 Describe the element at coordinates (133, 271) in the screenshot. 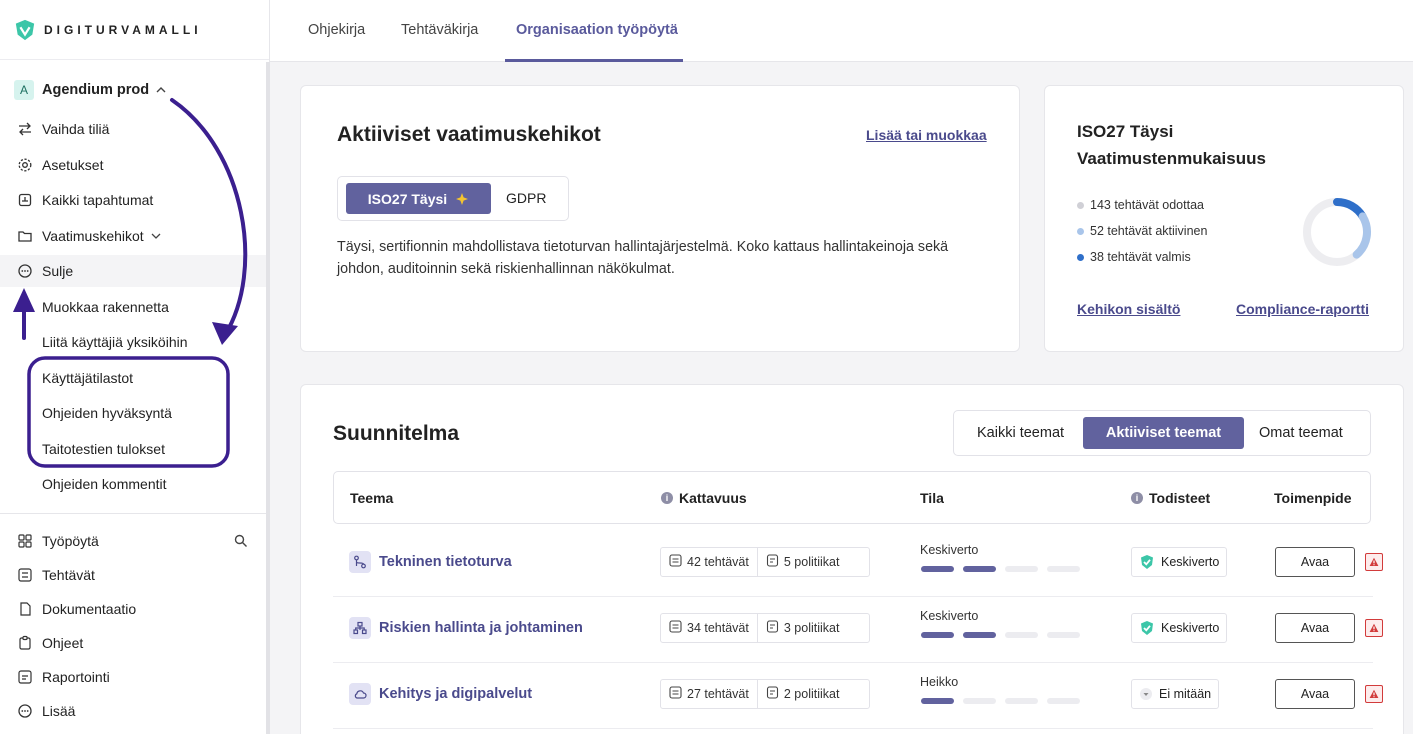

I see `menu-close: Sulje` at that location.